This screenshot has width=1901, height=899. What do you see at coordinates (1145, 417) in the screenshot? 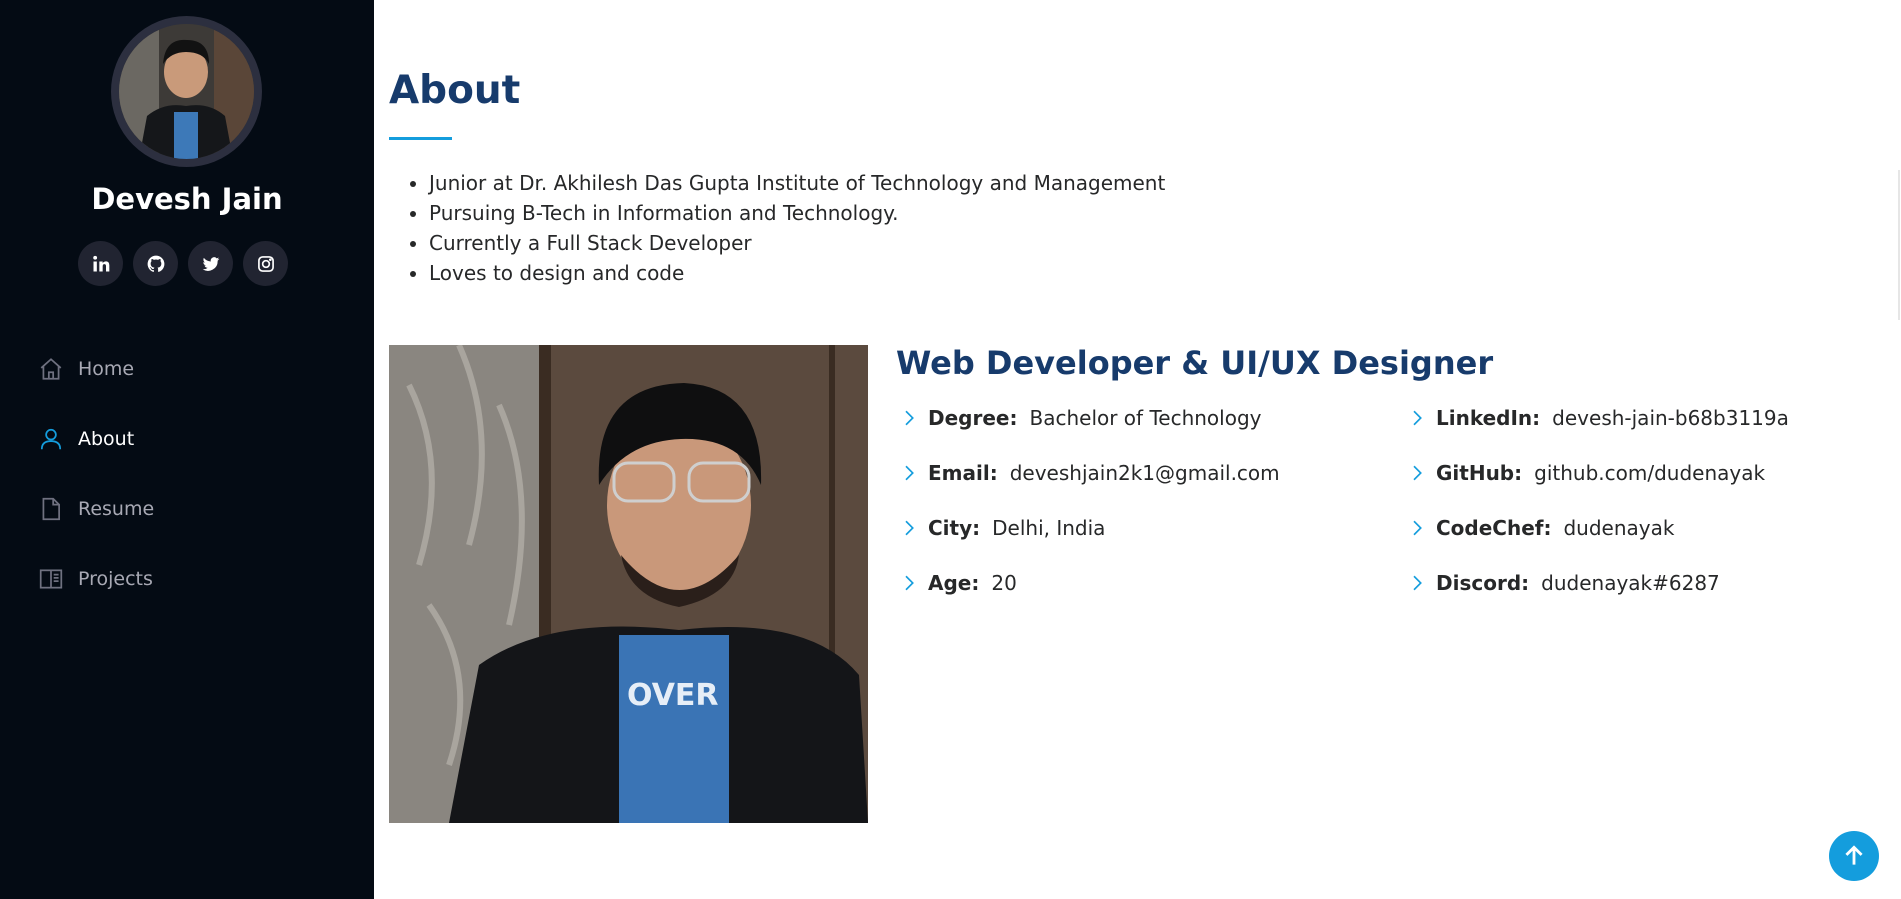
I see `info-value: Bachelor of Technology` at bounding box center [1145, 417].